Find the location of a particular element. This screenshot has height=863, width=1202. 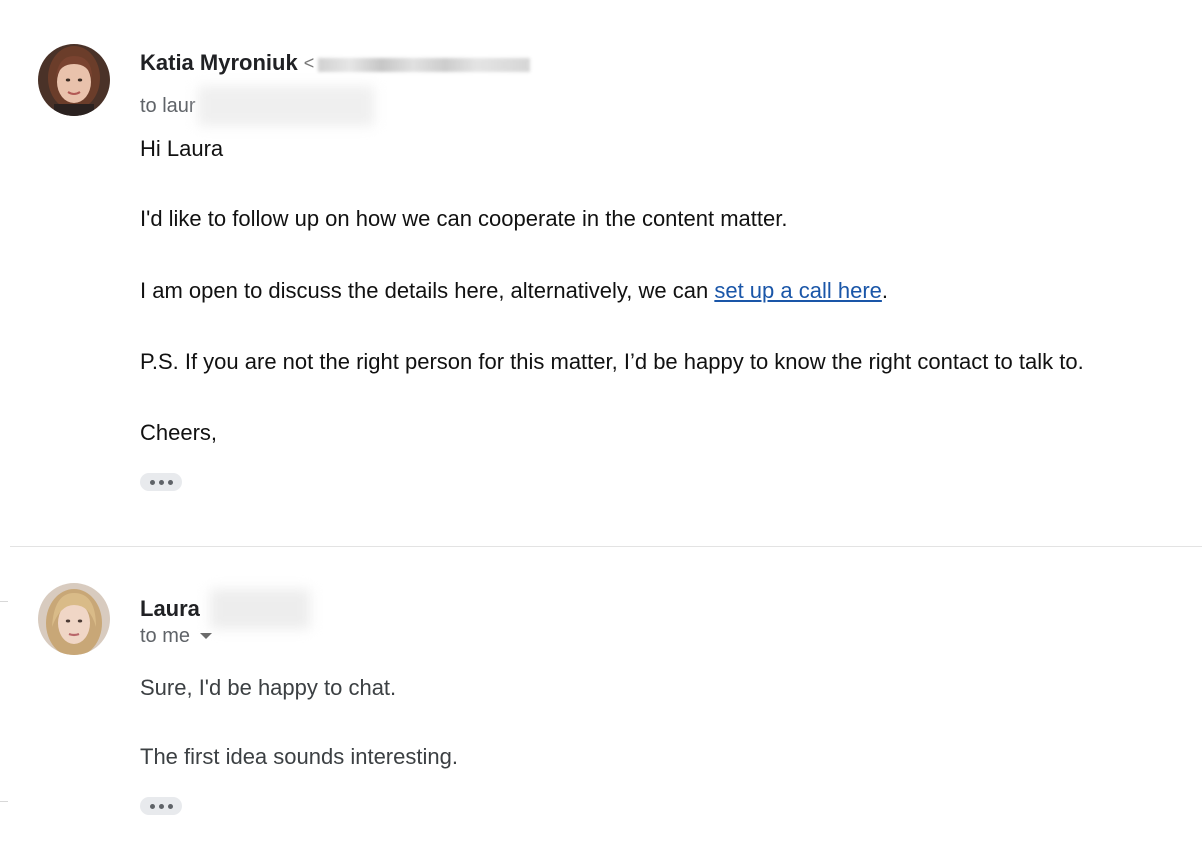

recipient-row: to laur is located at coordinates (257, 106).